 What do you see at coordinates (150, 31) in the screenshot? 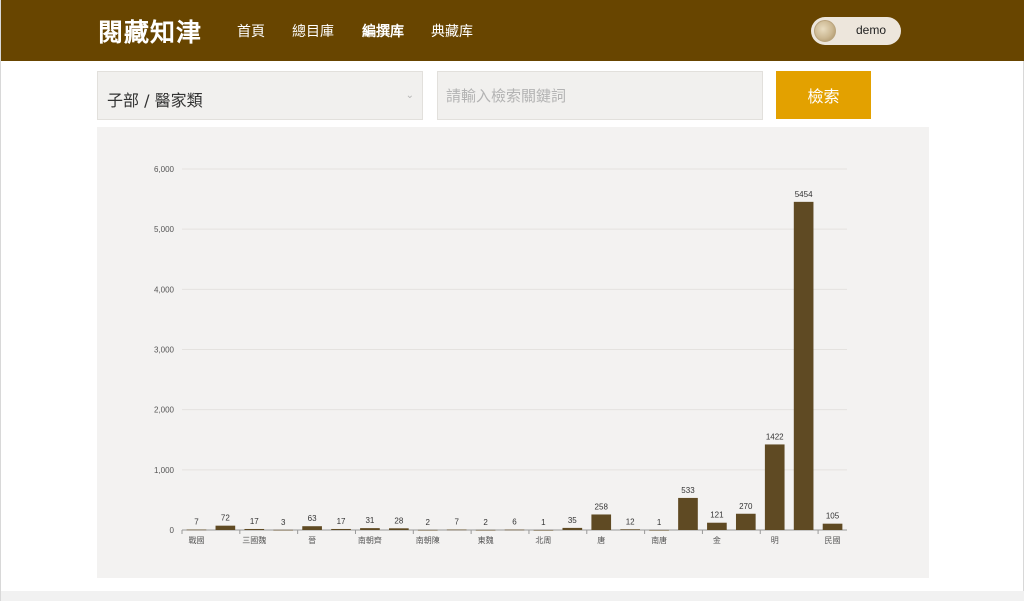
I see `site-logo: 閱藏知津` at bounding box center [150, 31].